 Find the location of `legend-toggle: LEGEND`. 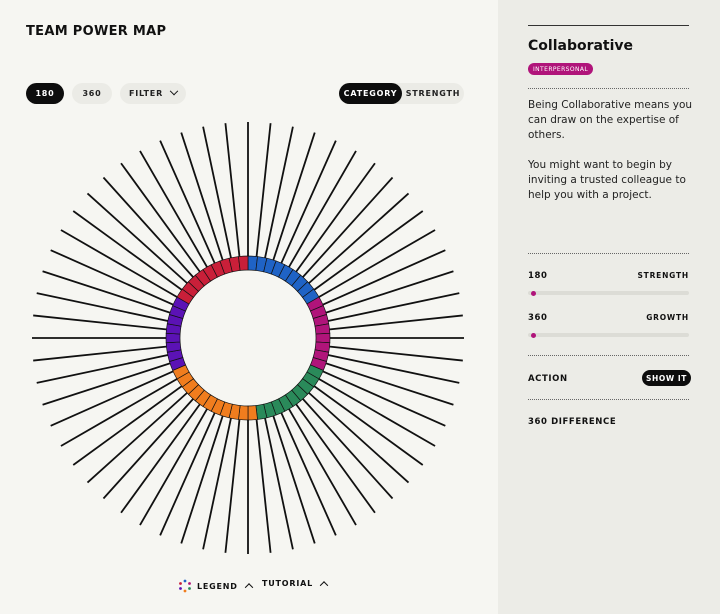

legend-toggle: LEGEND is located at coordinates (215, 586).